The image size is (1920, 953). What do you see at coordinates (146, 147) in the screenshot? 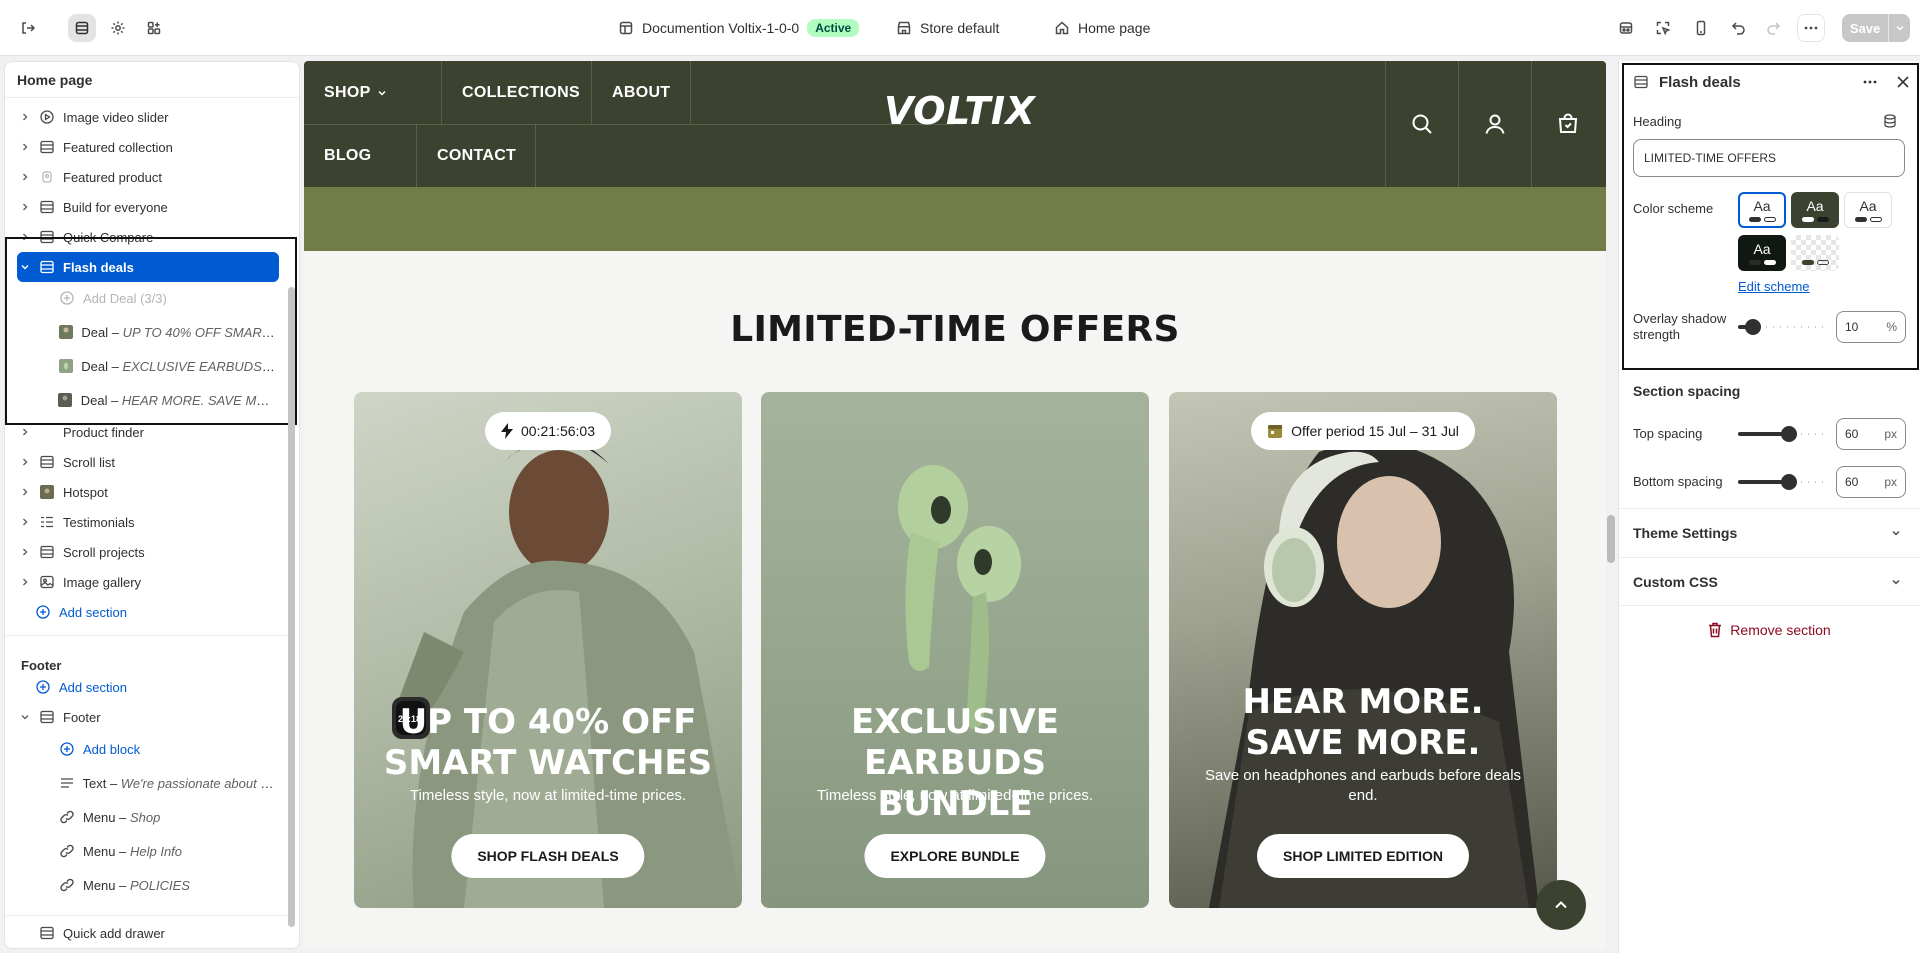
I see `sidebar-item-featured-collection: Featured collection` at bounding box center [146, 147].